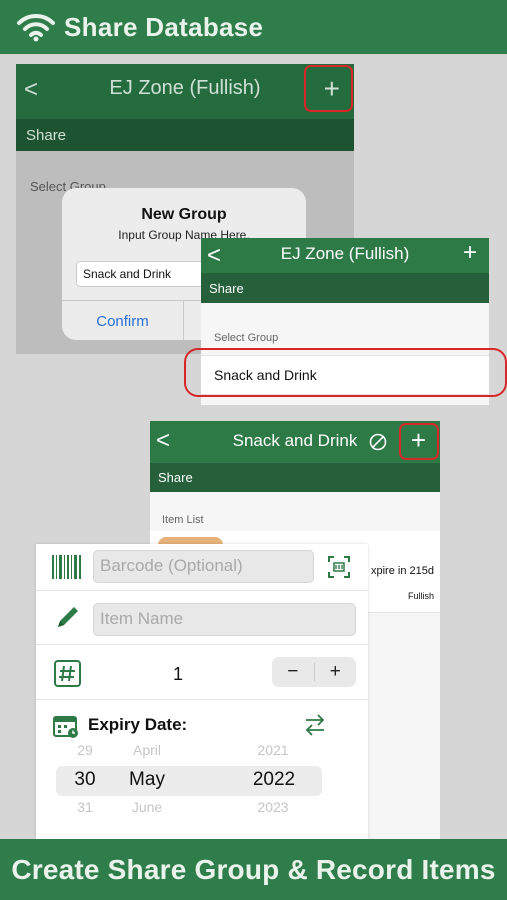  I want to click on date-picker: 29 April 2021 30 May 2022 31 June 2023, so click(202, 778).